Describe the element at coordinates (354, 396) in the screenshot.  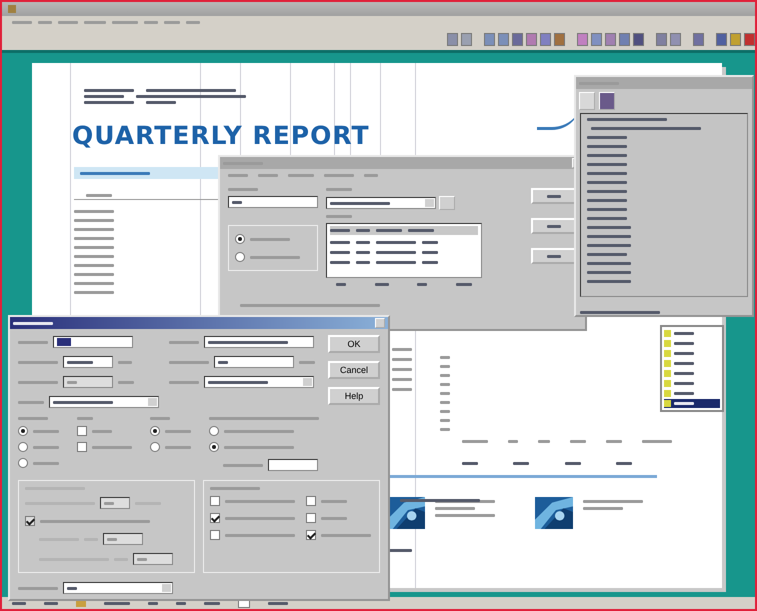
I see `button: Help` at that location.